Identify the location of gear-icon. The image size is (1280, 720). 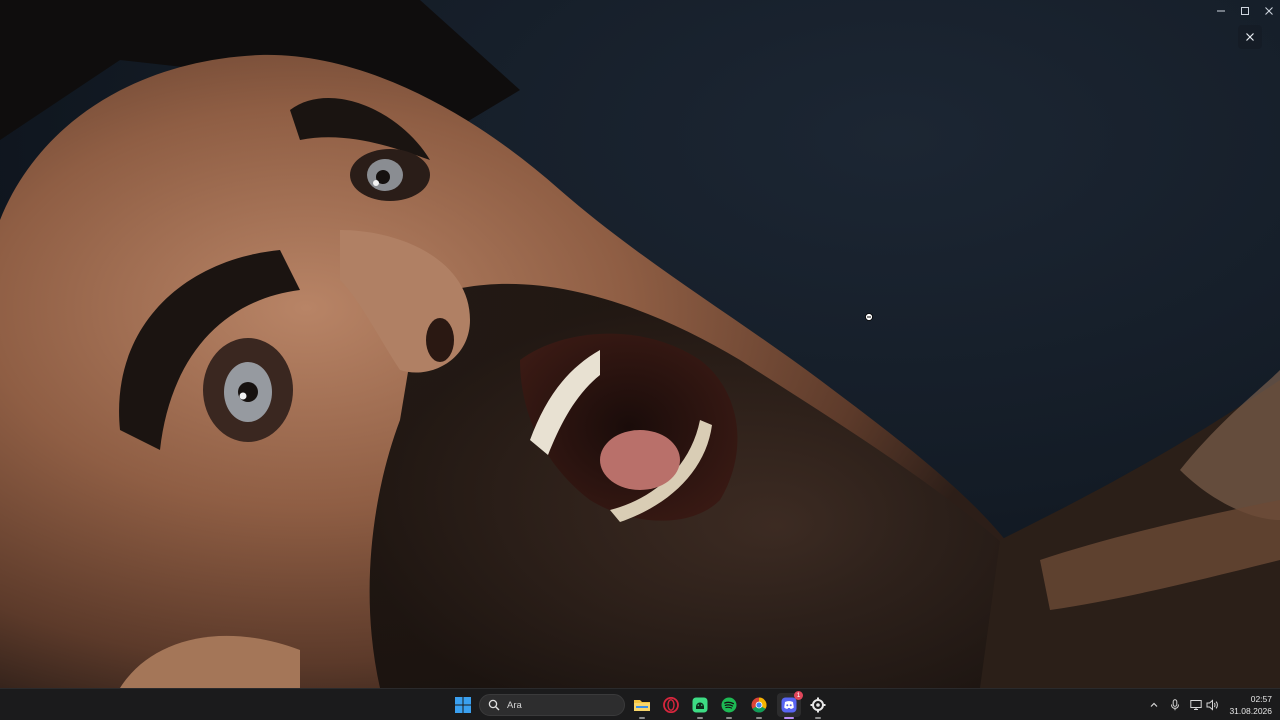
(818, 705).